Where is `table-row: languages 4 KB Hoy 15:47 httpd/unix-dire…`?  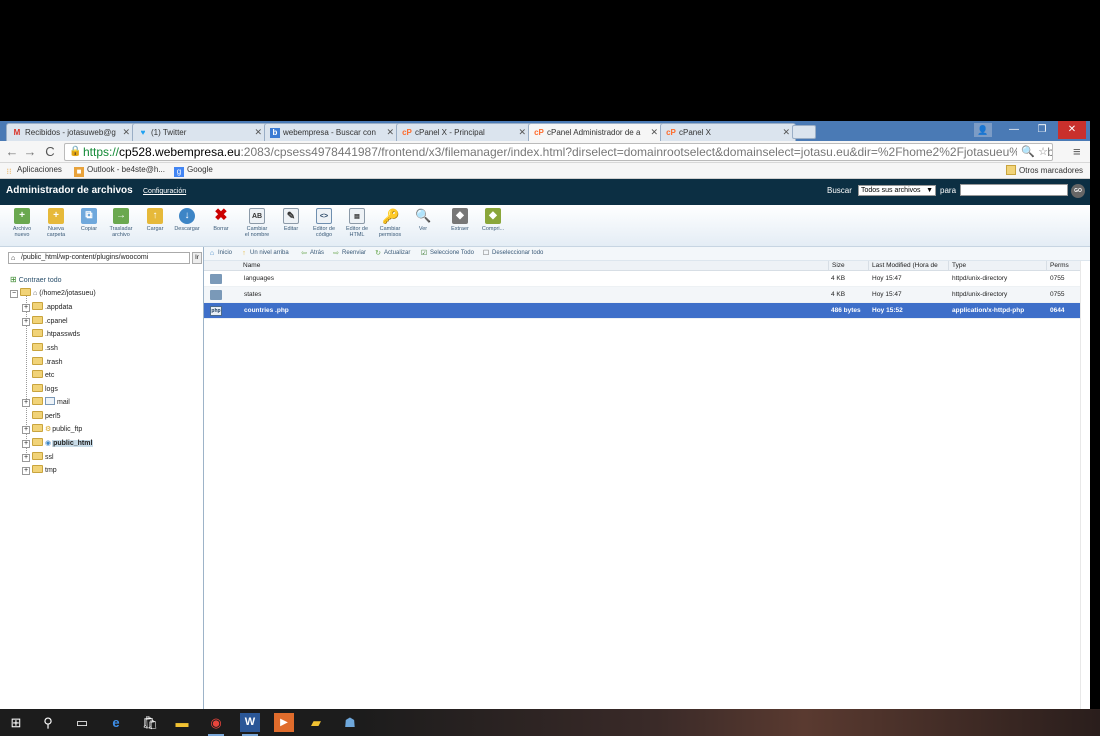
table-row: languages 4 KB Hoy 15:47 httpd/unix-dire… is located at coordinates (642, 279).